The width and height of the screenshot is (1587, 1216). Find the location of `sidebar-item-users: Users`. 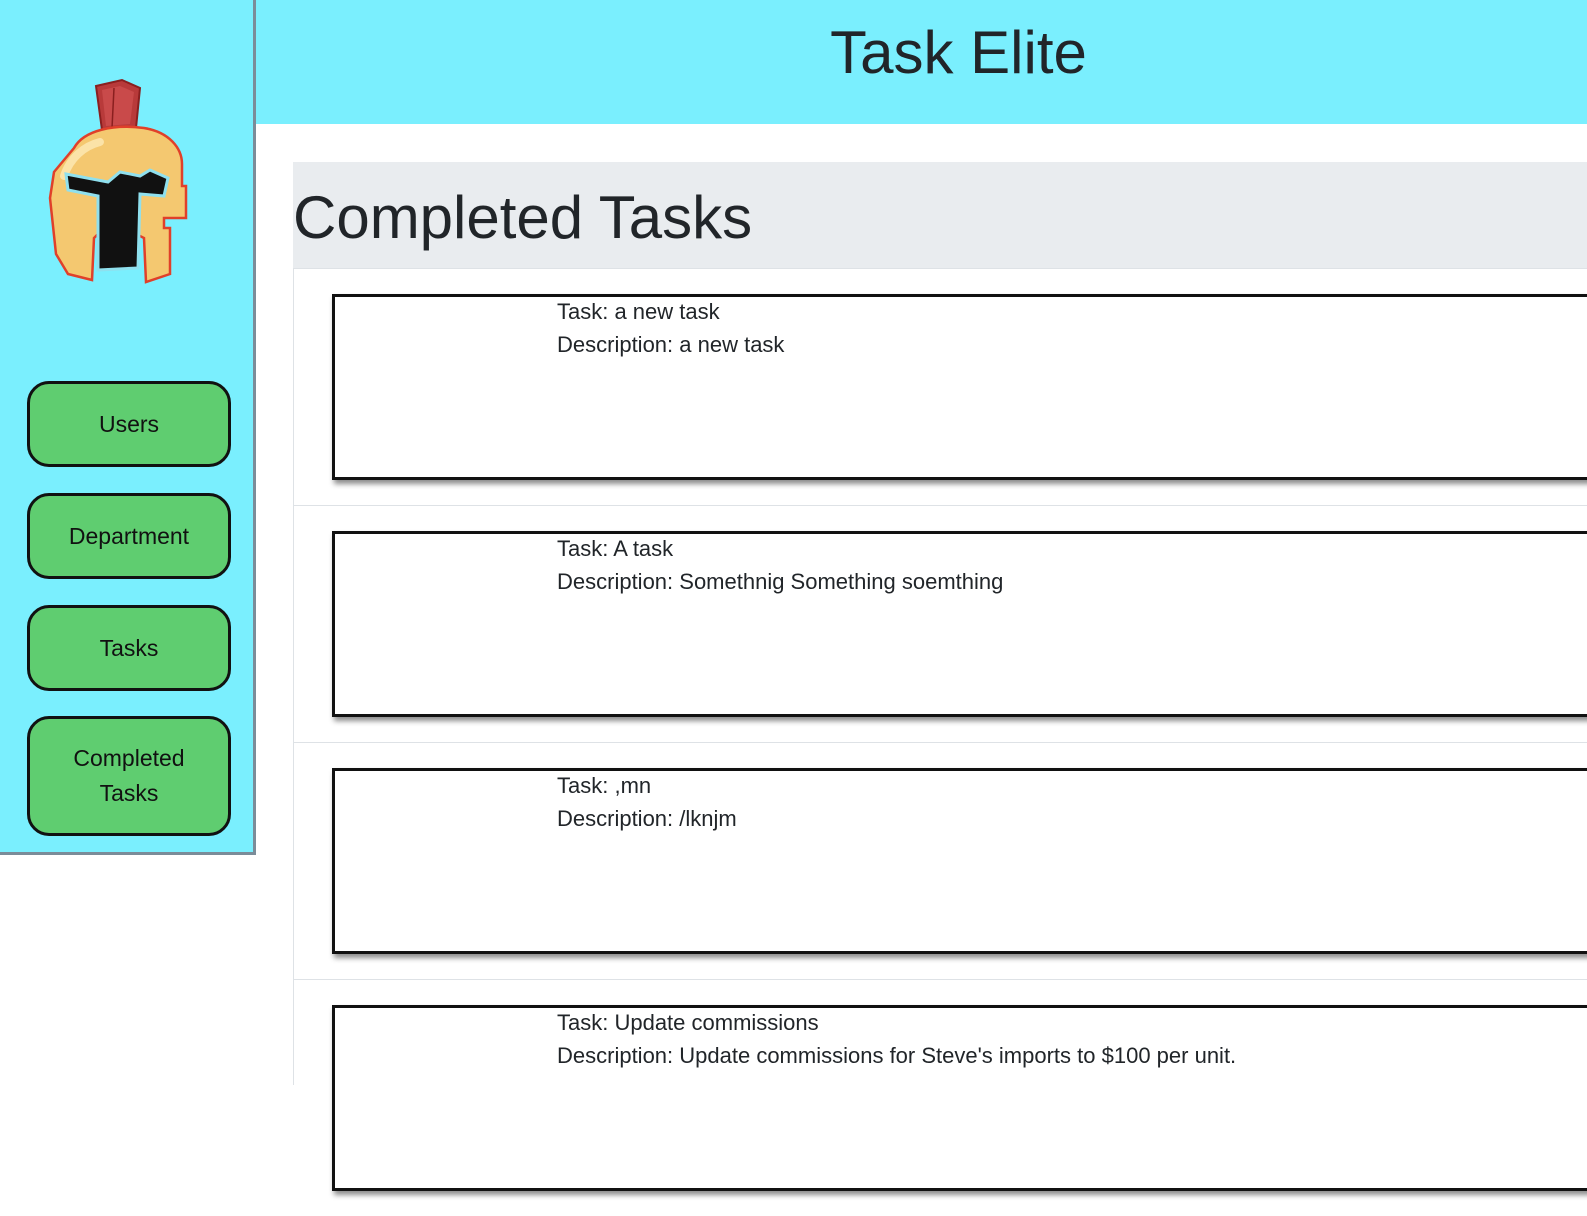

sidebar-item-users: Users is located at coordinates (129, 424).